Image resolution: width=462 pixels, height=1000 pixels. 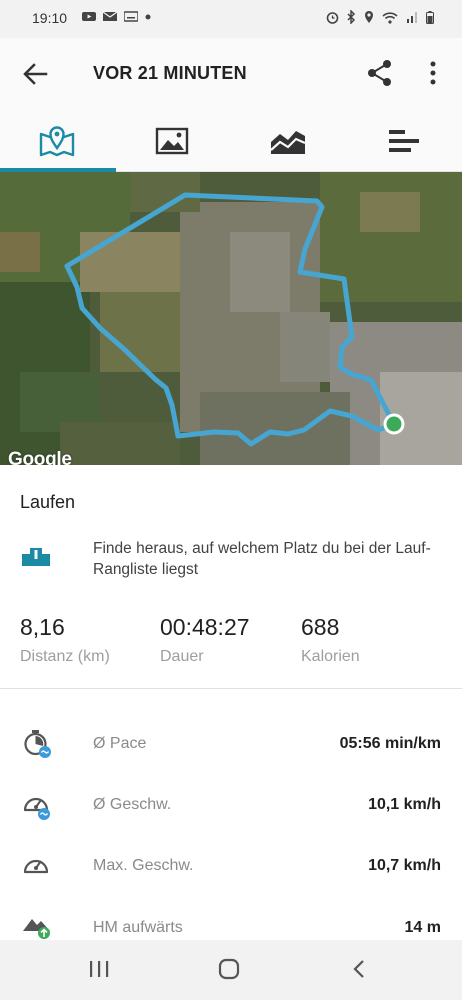 What do you see at coordinates (332, 17) in the screenshot?
I see `alarm-icon` at bounding box center [332, 17].